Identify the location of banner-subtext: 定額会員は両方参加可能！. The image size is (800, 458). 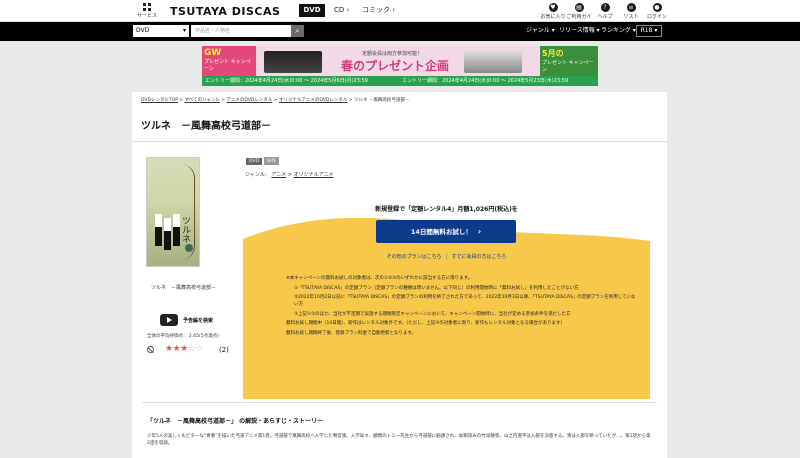
(391, 54).